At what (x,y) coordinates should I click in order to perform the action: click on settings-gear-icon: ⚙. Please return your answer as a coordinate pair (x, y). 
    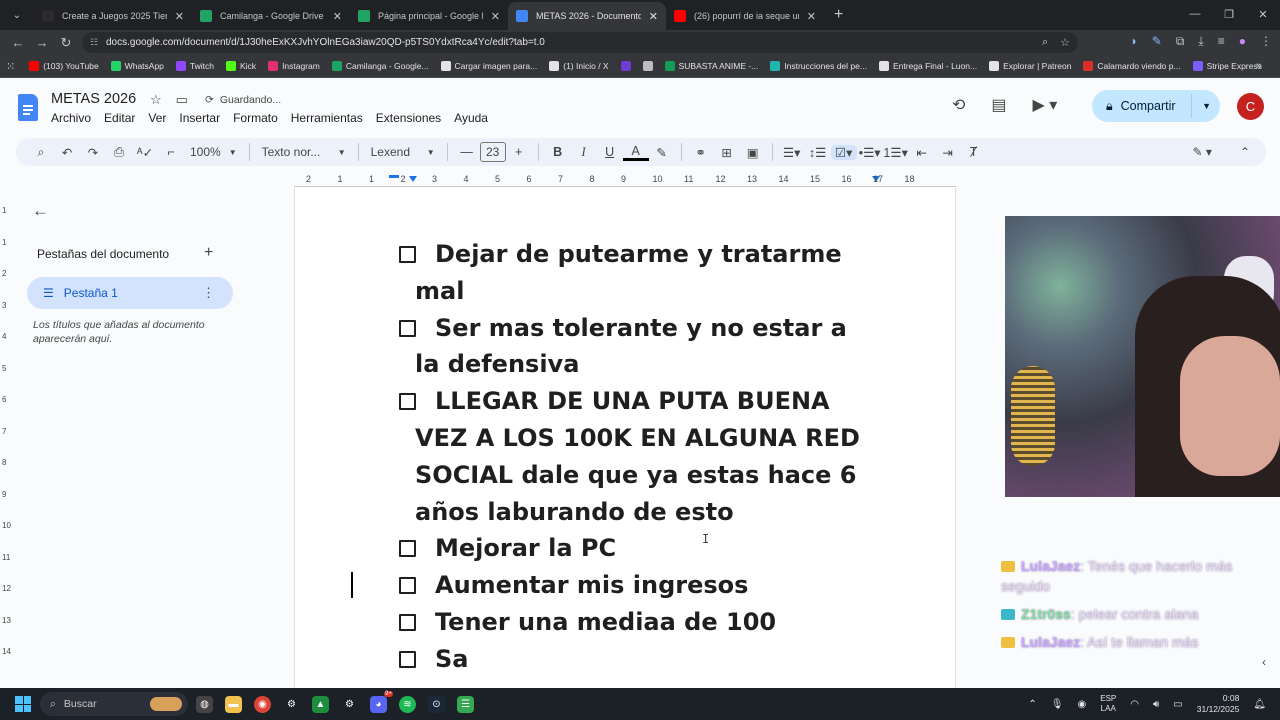
    Looking at the image, I should click on (349, 704).